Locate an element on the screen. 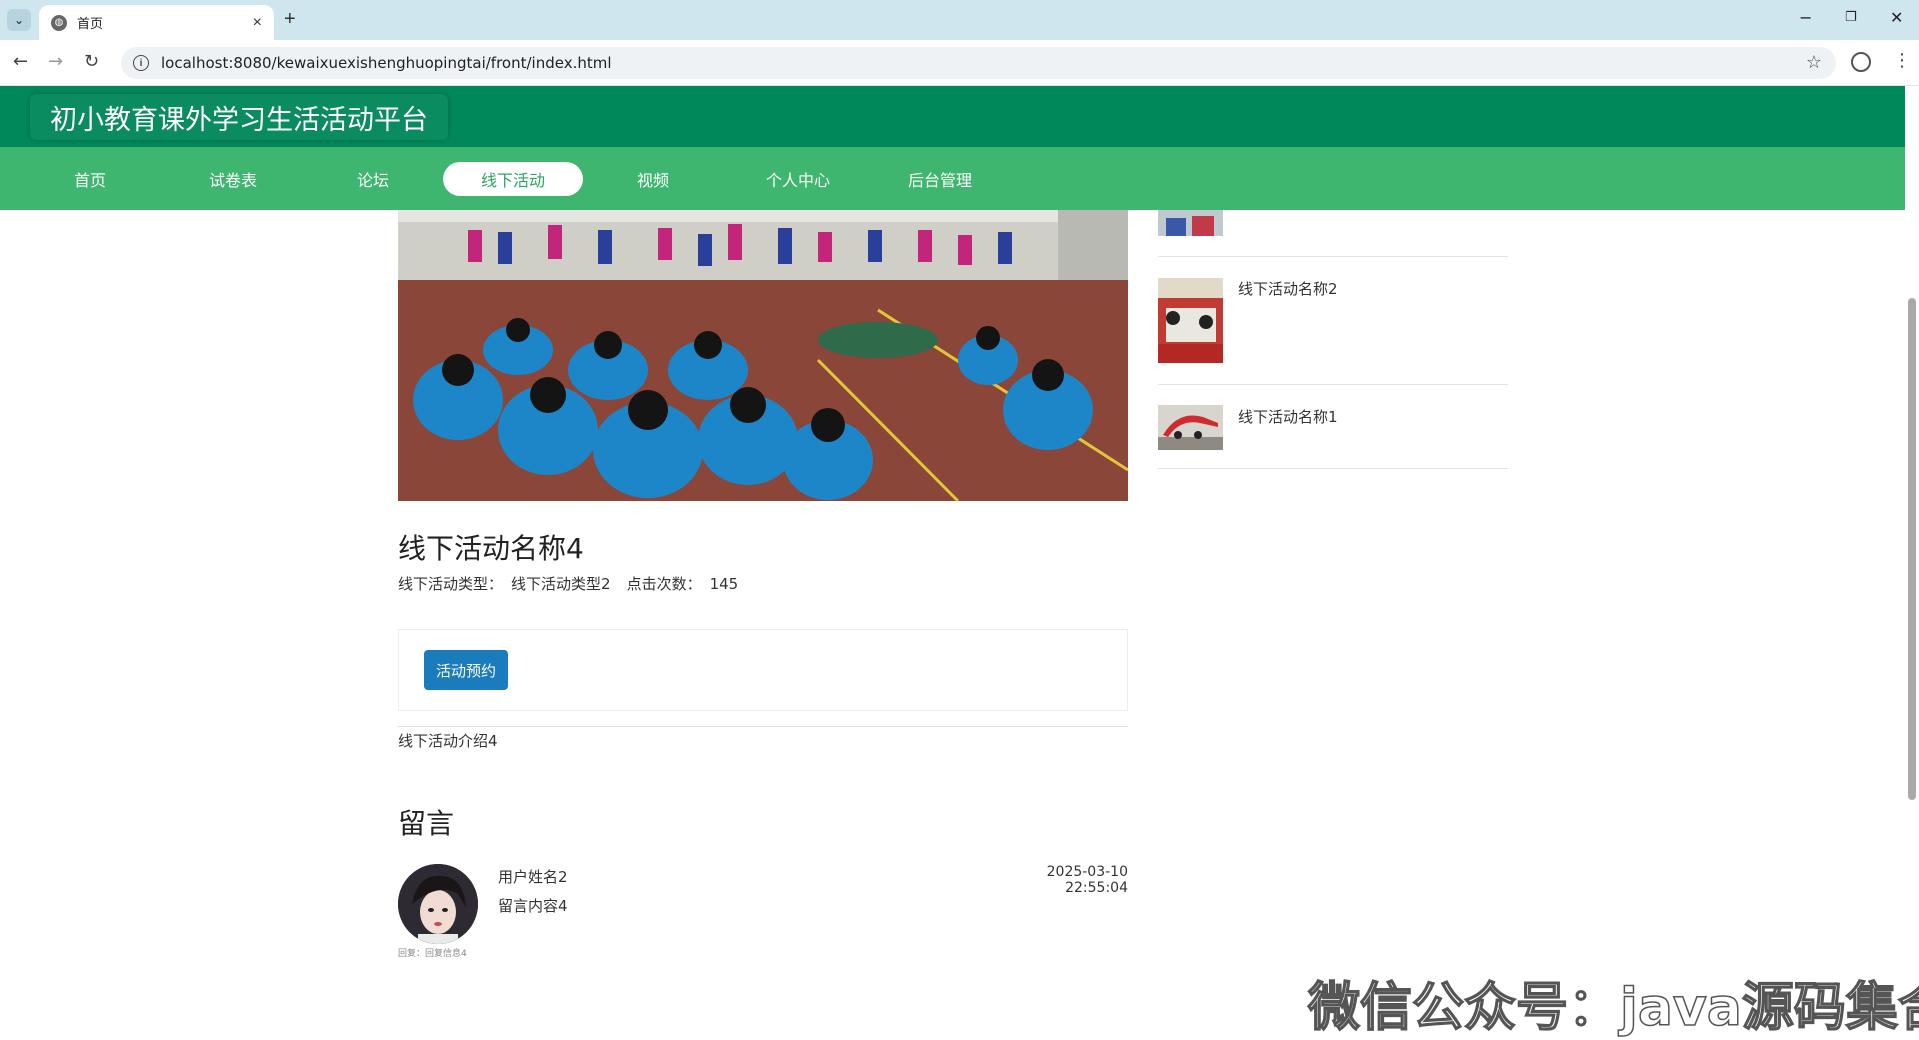 Image resolution: width=1919 pixels, height=1040 pixels. browser-tab: ◍ 首页 × is located at coordinates (156, 22).